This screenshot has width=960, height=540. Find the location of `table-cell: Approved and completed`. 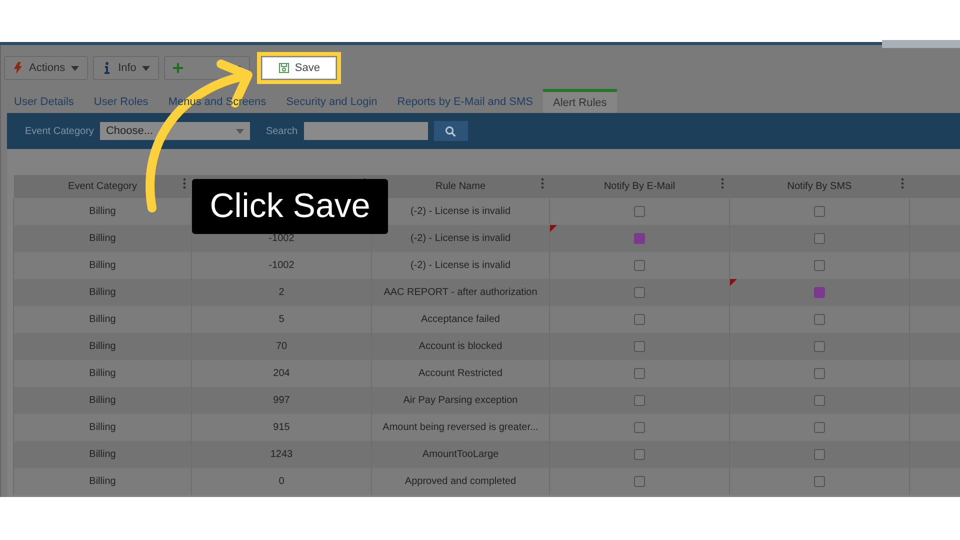

table-cell: Approved and completed is located at coordinates (461, 481).